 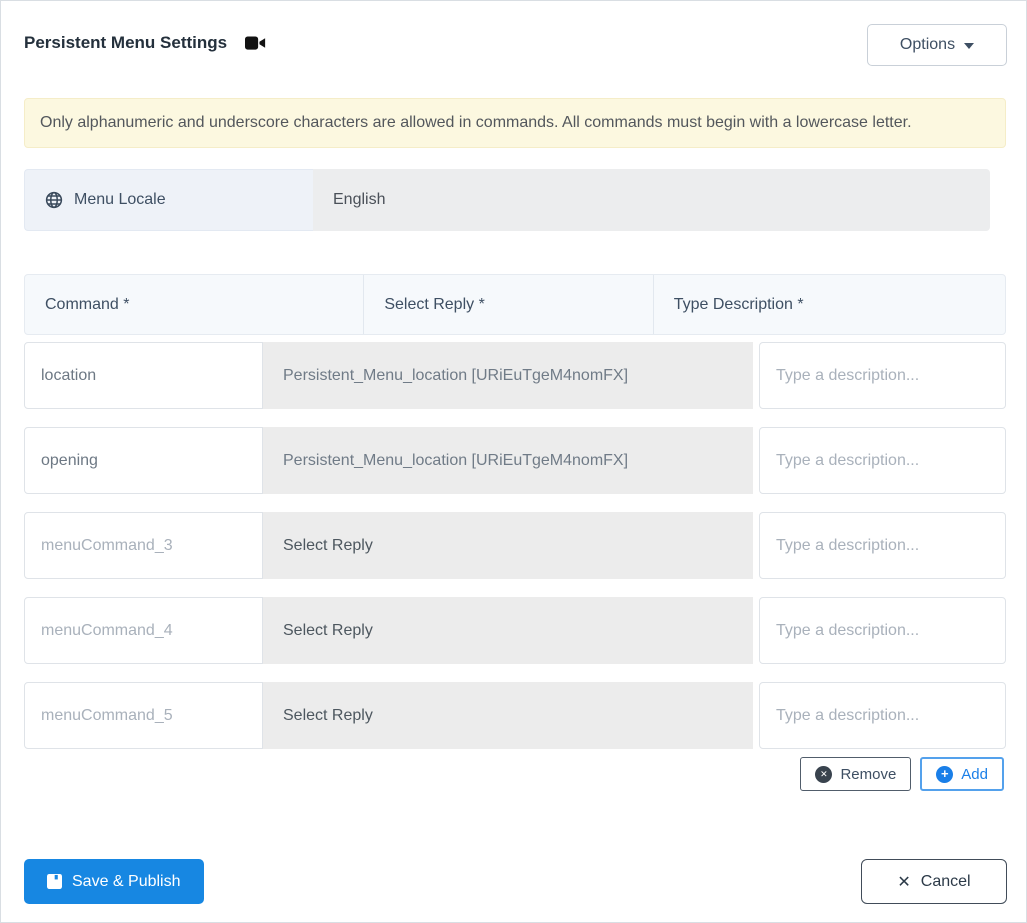 I want to click on save-publish-button: Save & Publish, so click(x=114, y=881).